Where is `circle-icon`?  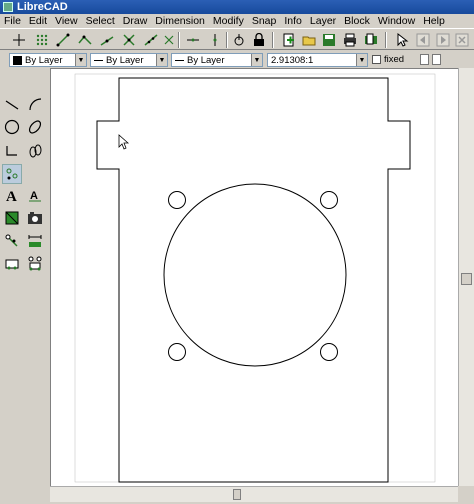 circle-icon is located at coordinates (12, 127).